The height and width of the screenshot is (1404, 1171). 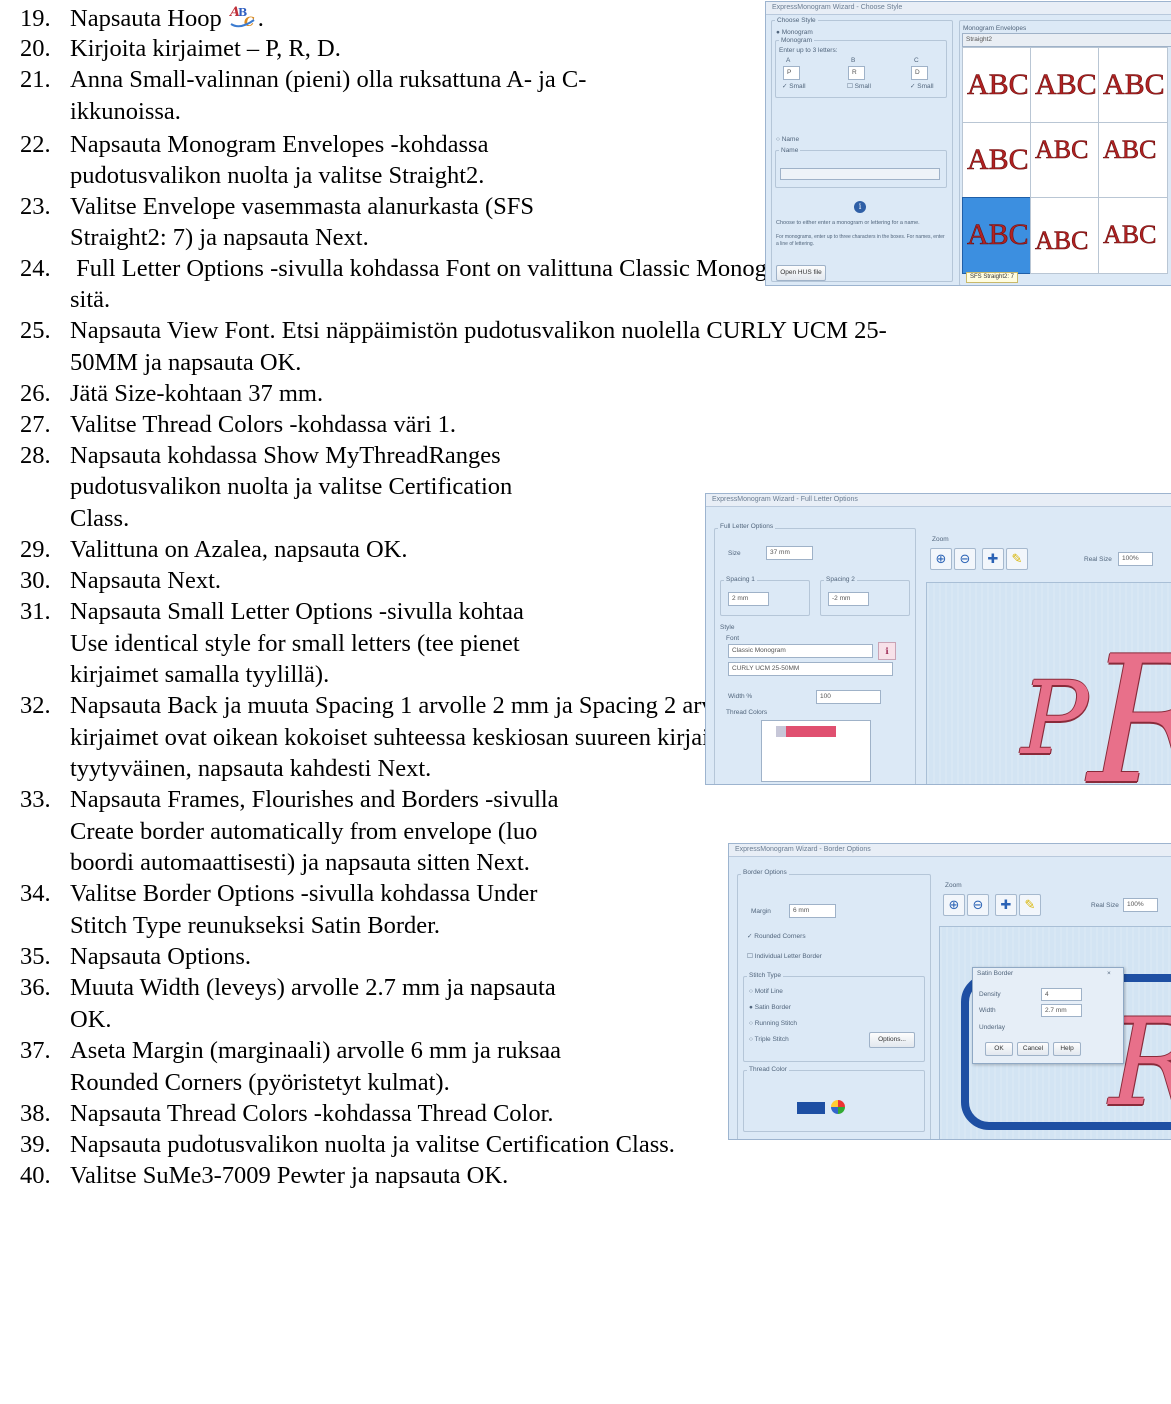 What do you see at coordinates (260, 1082) in the screenshot?
I see `step-continuation: Rounded Corners (pyöristetyt kulmat).` at bounding box center [260, 1082].